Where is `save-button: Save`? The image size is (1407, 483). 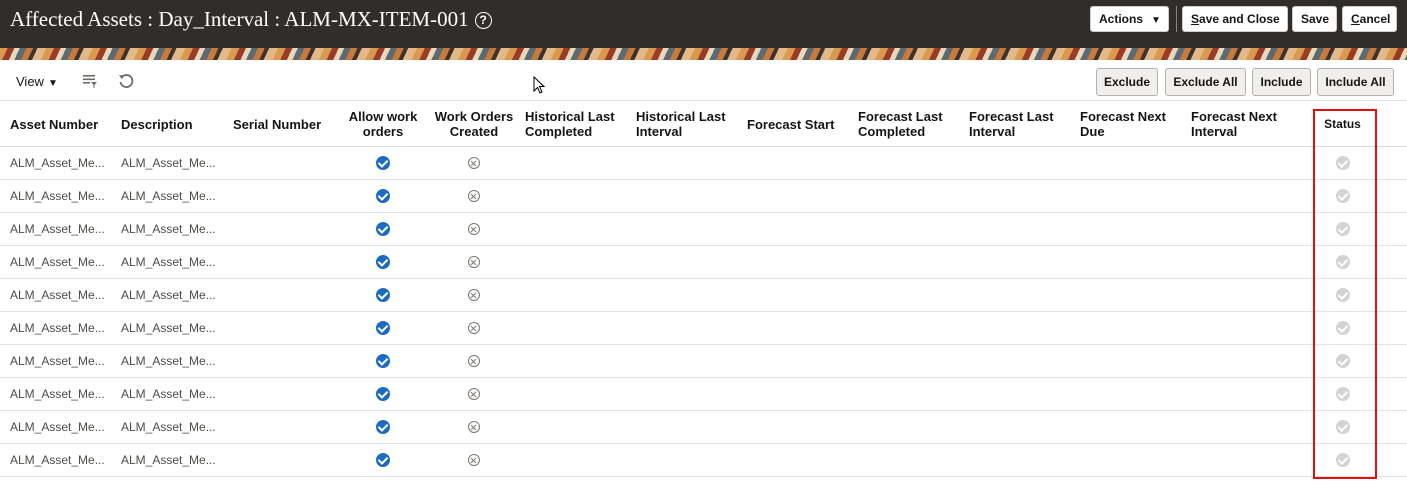 save-button: Save is located at coordinates (1314, 19).